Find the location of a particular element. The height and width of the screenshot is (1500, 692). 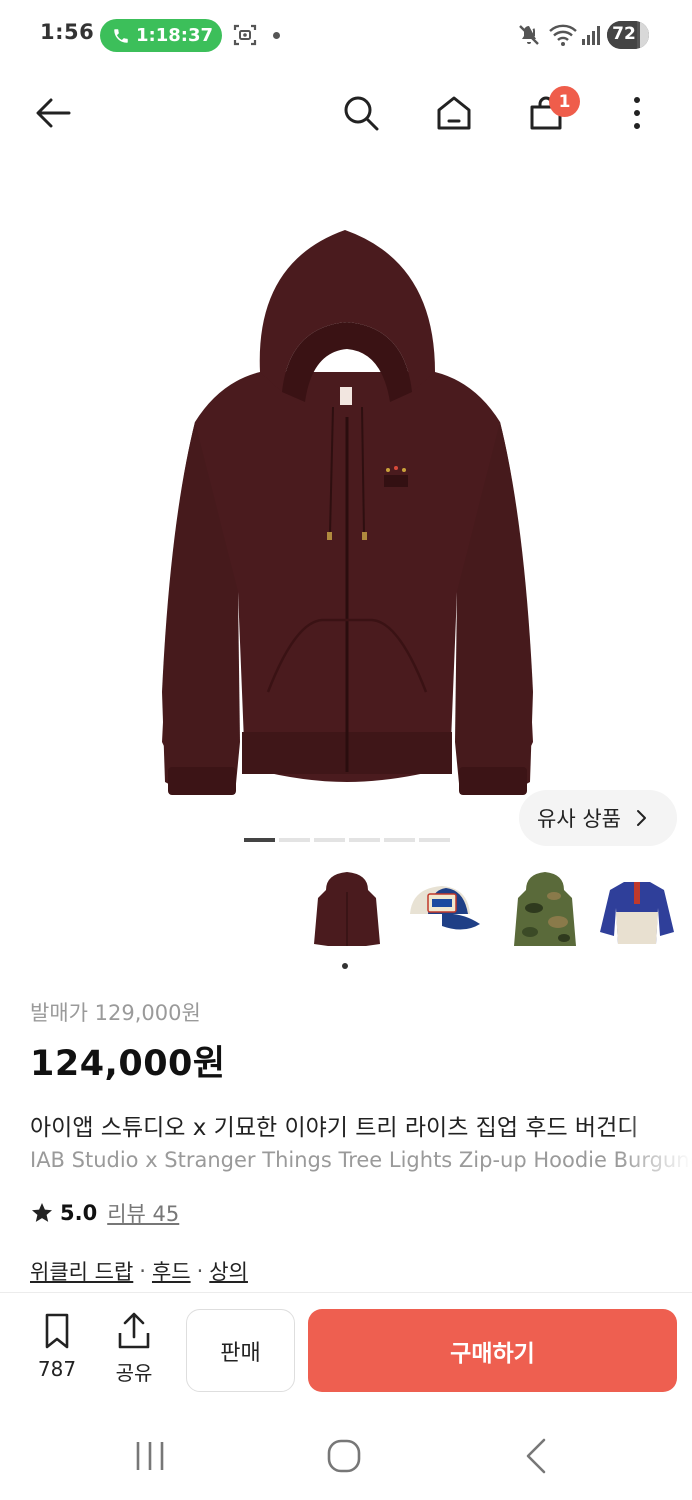

arrow-left-icon is located at coordinates (53, 113).